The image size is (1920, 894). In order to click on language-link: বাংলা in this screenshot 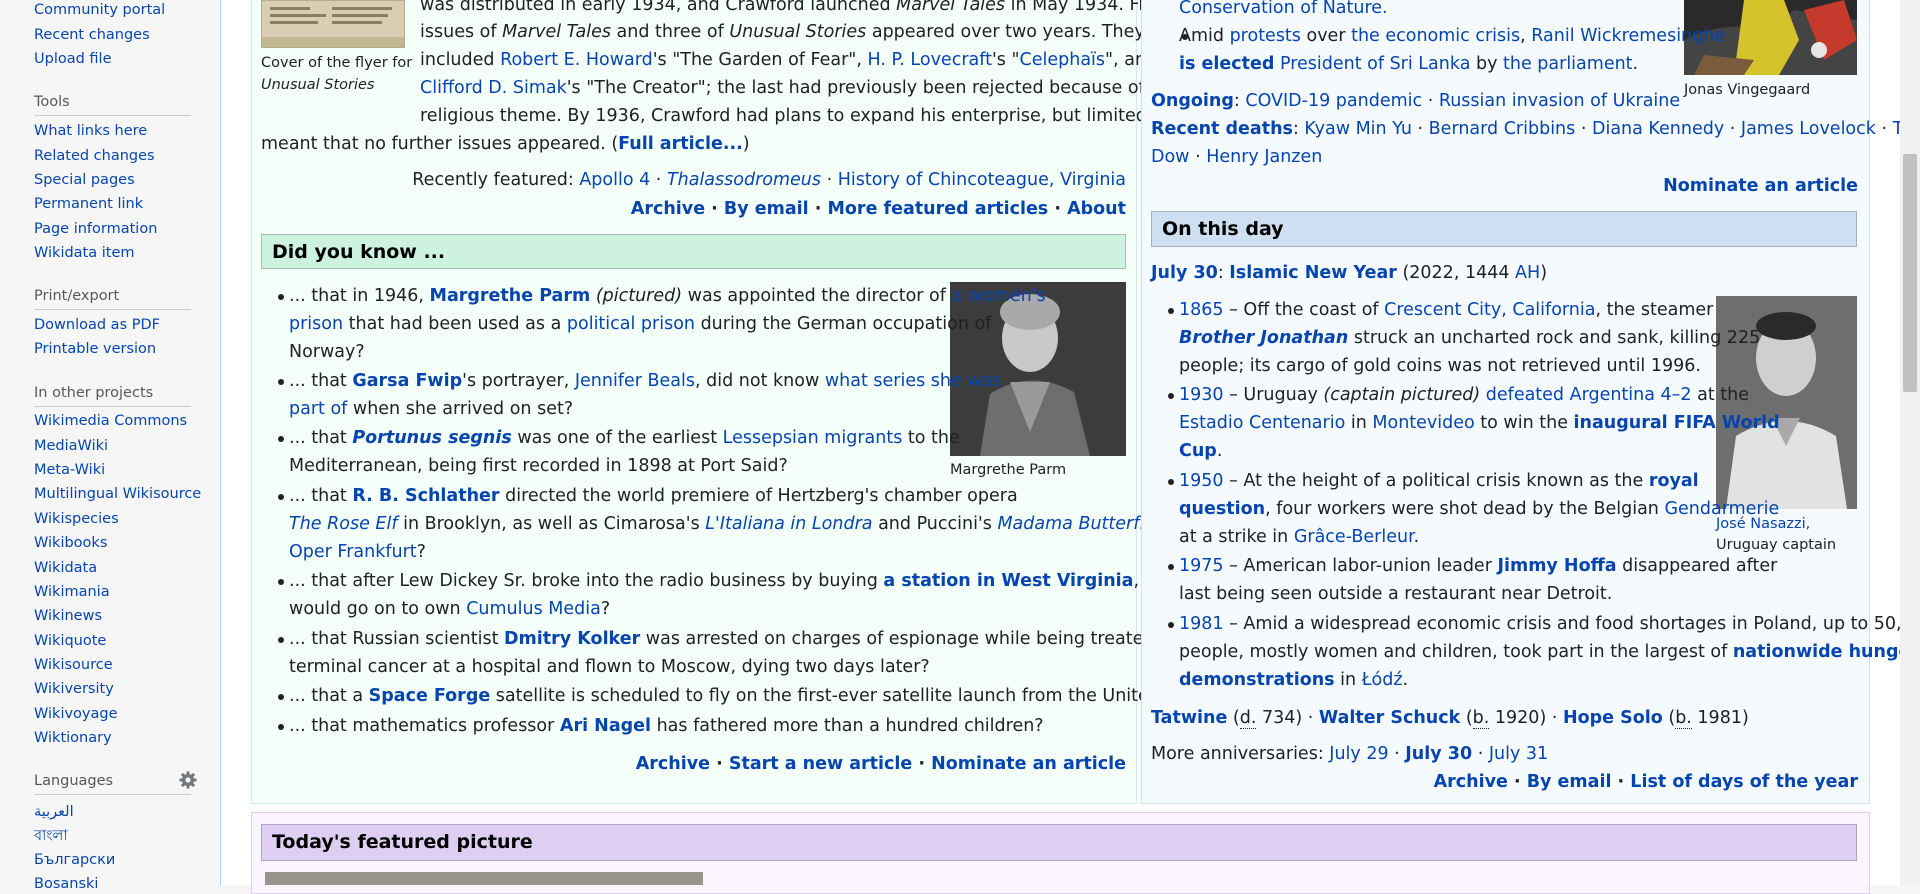, I will do `click(51, 836)`.